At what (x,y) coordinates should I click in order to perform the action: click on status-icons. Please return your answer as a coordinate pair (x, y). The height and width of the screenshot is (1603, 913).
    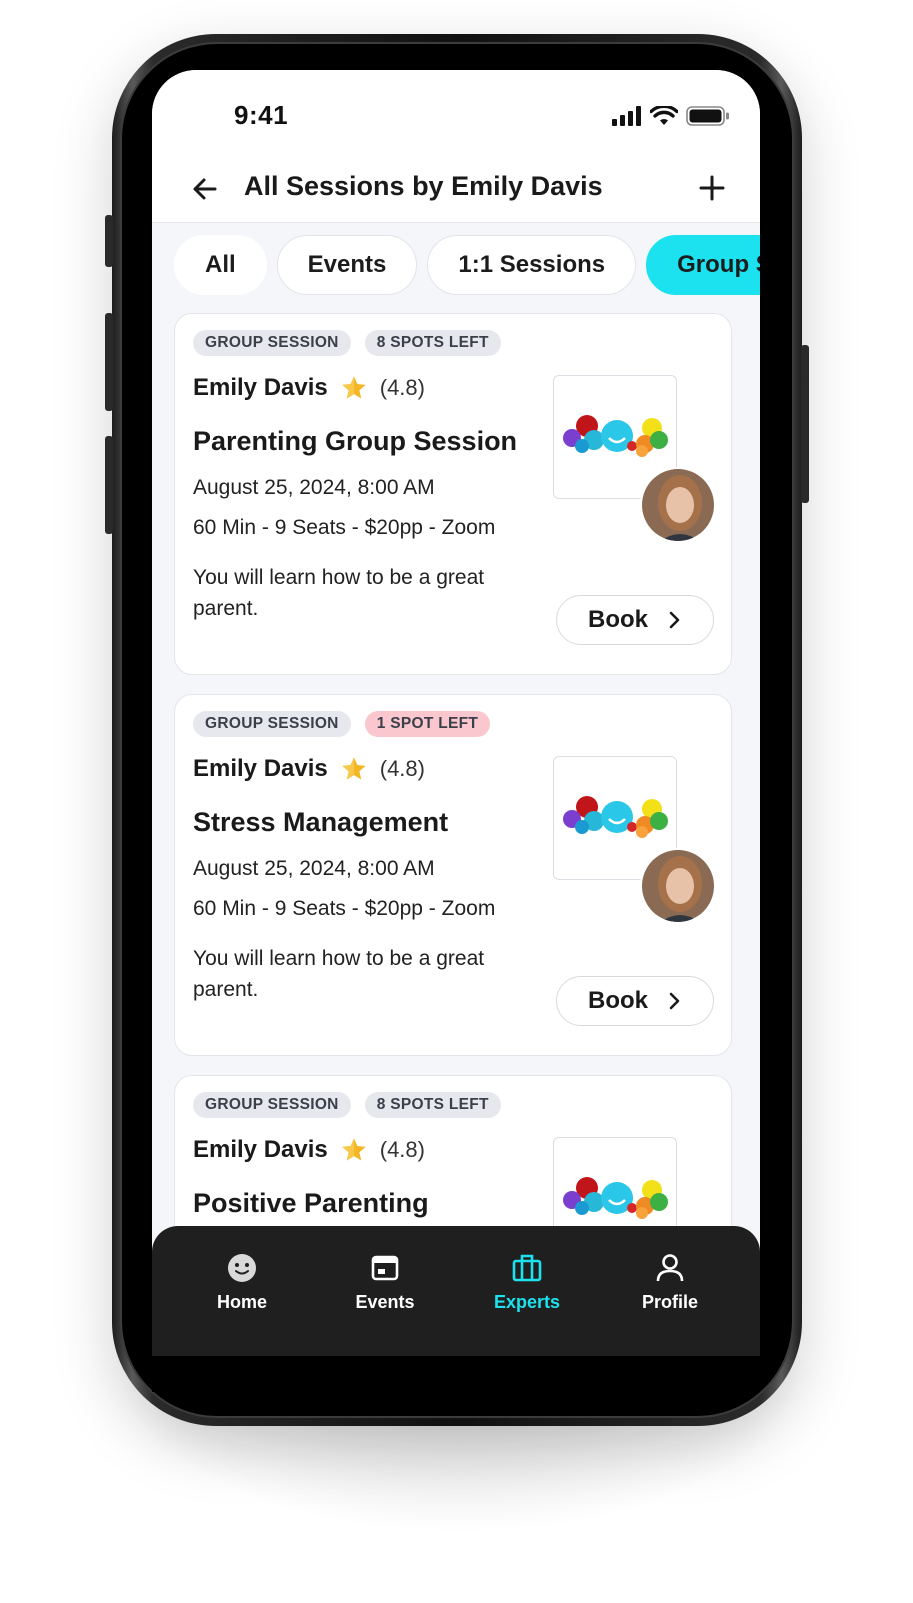
    Looking at the image, I should click on (671, 116).